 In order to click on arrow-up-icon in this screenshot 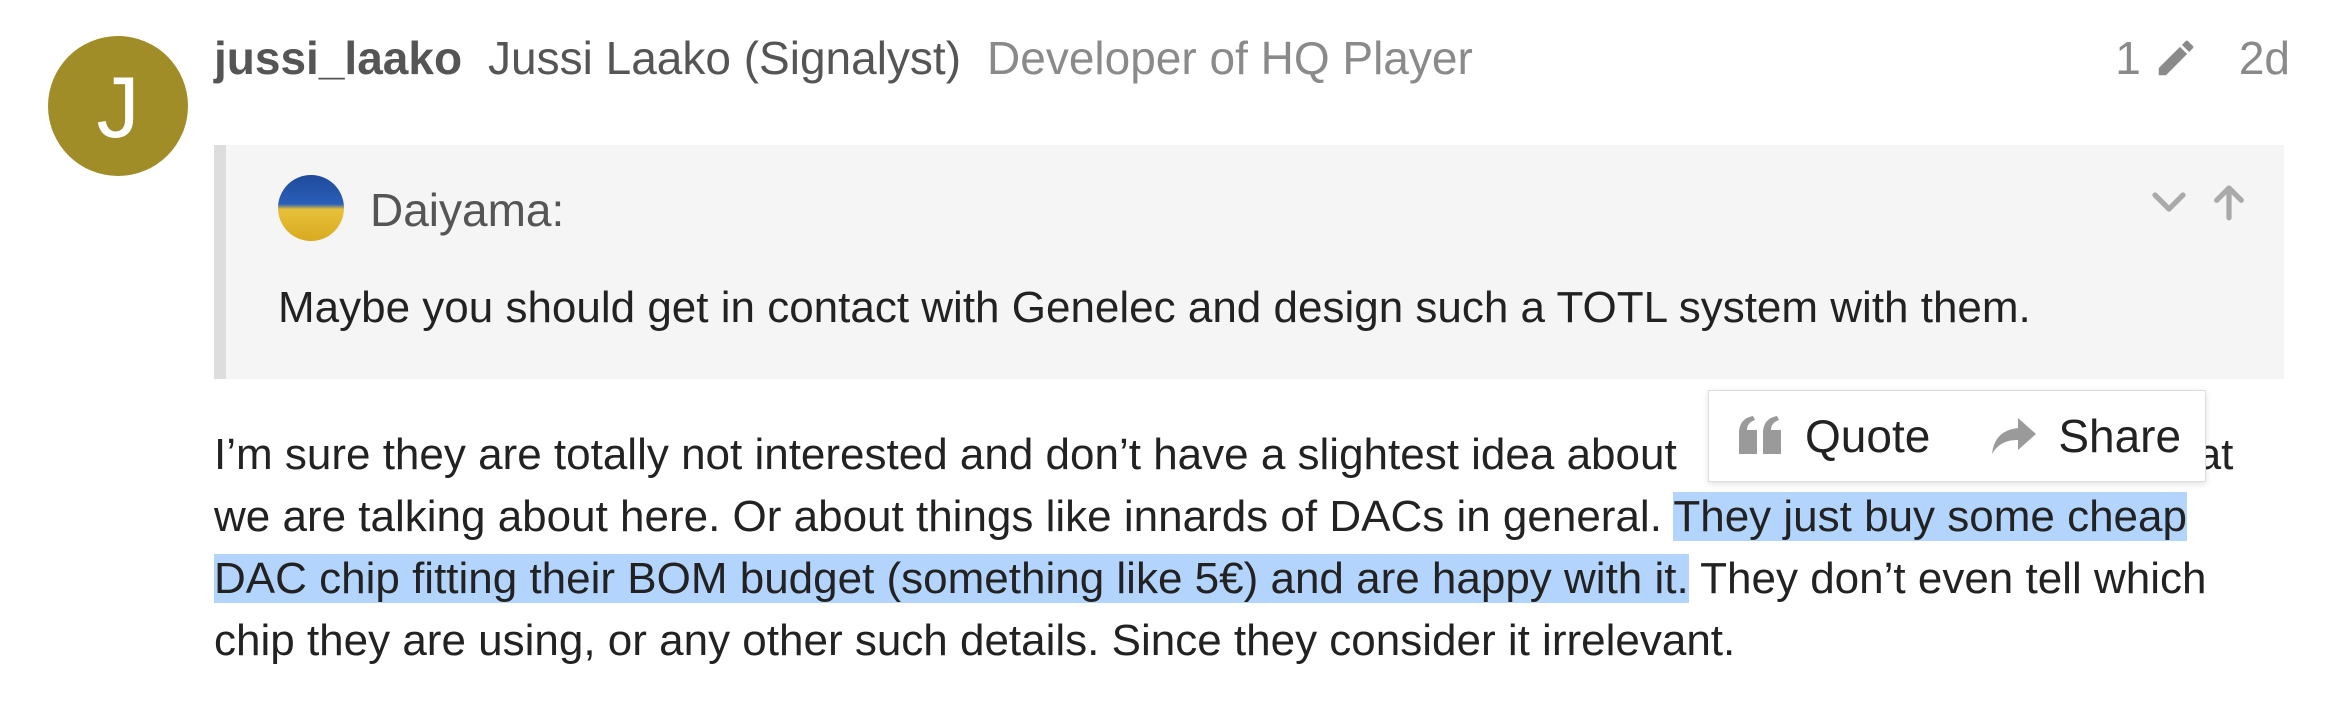, I will do `click(2229, 202)`.